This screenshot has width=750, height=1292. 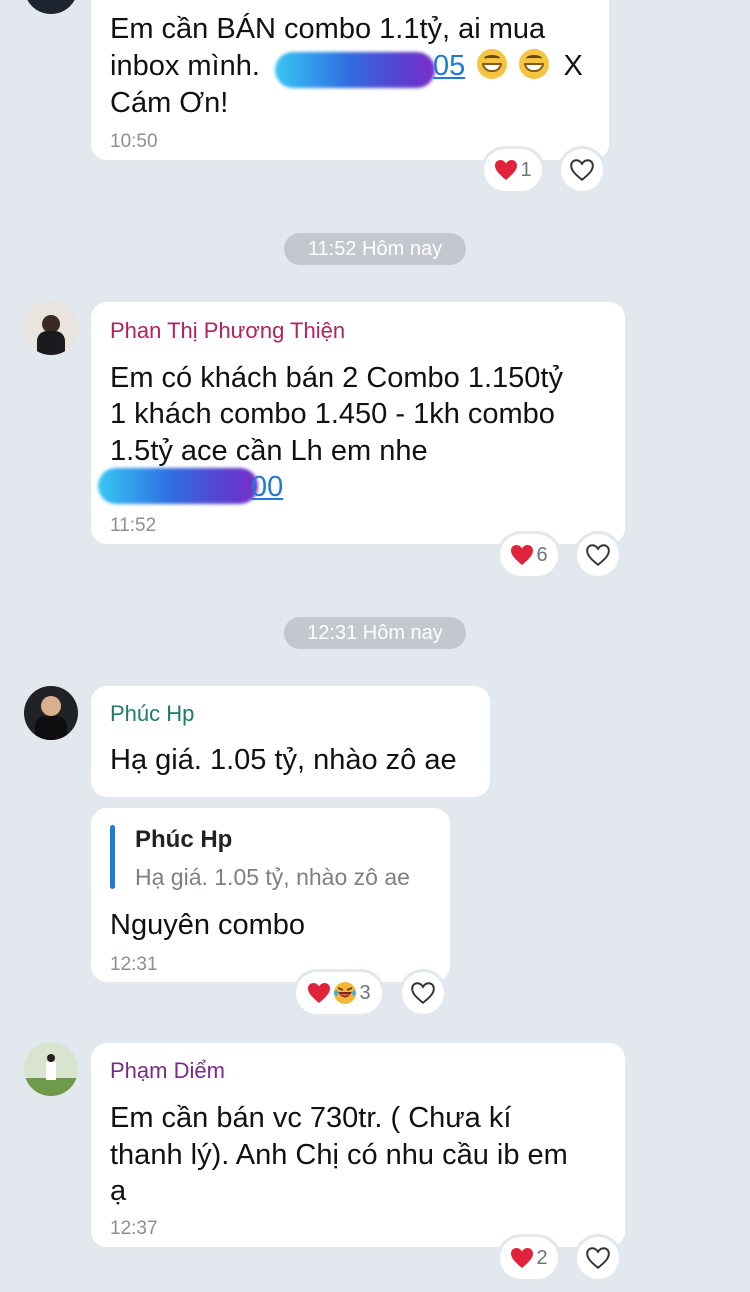 What do you see at coordinates (169, 103) in the screenshot?
I see `message-text-line: Cám Ơn!` at bounding box center [169, 103].